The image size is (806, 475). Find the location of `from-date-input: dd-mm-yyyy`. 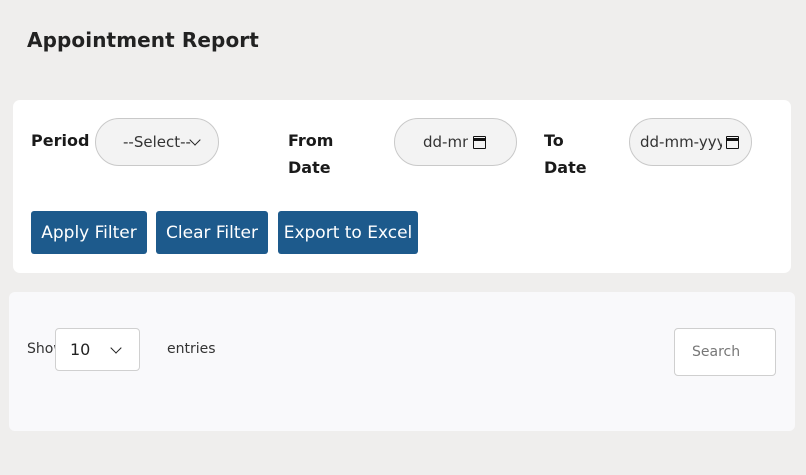

from-date-input: dd-mm-yyyy is located at coordinates (455, 142).